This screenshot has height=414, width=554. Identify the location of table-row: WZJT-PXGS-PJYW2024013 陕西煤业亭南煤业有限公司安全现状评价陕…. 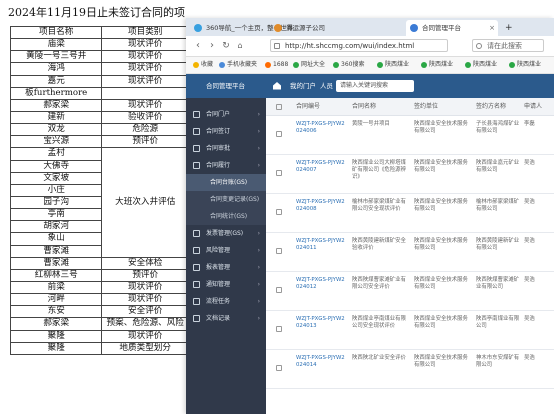
(410, 330).